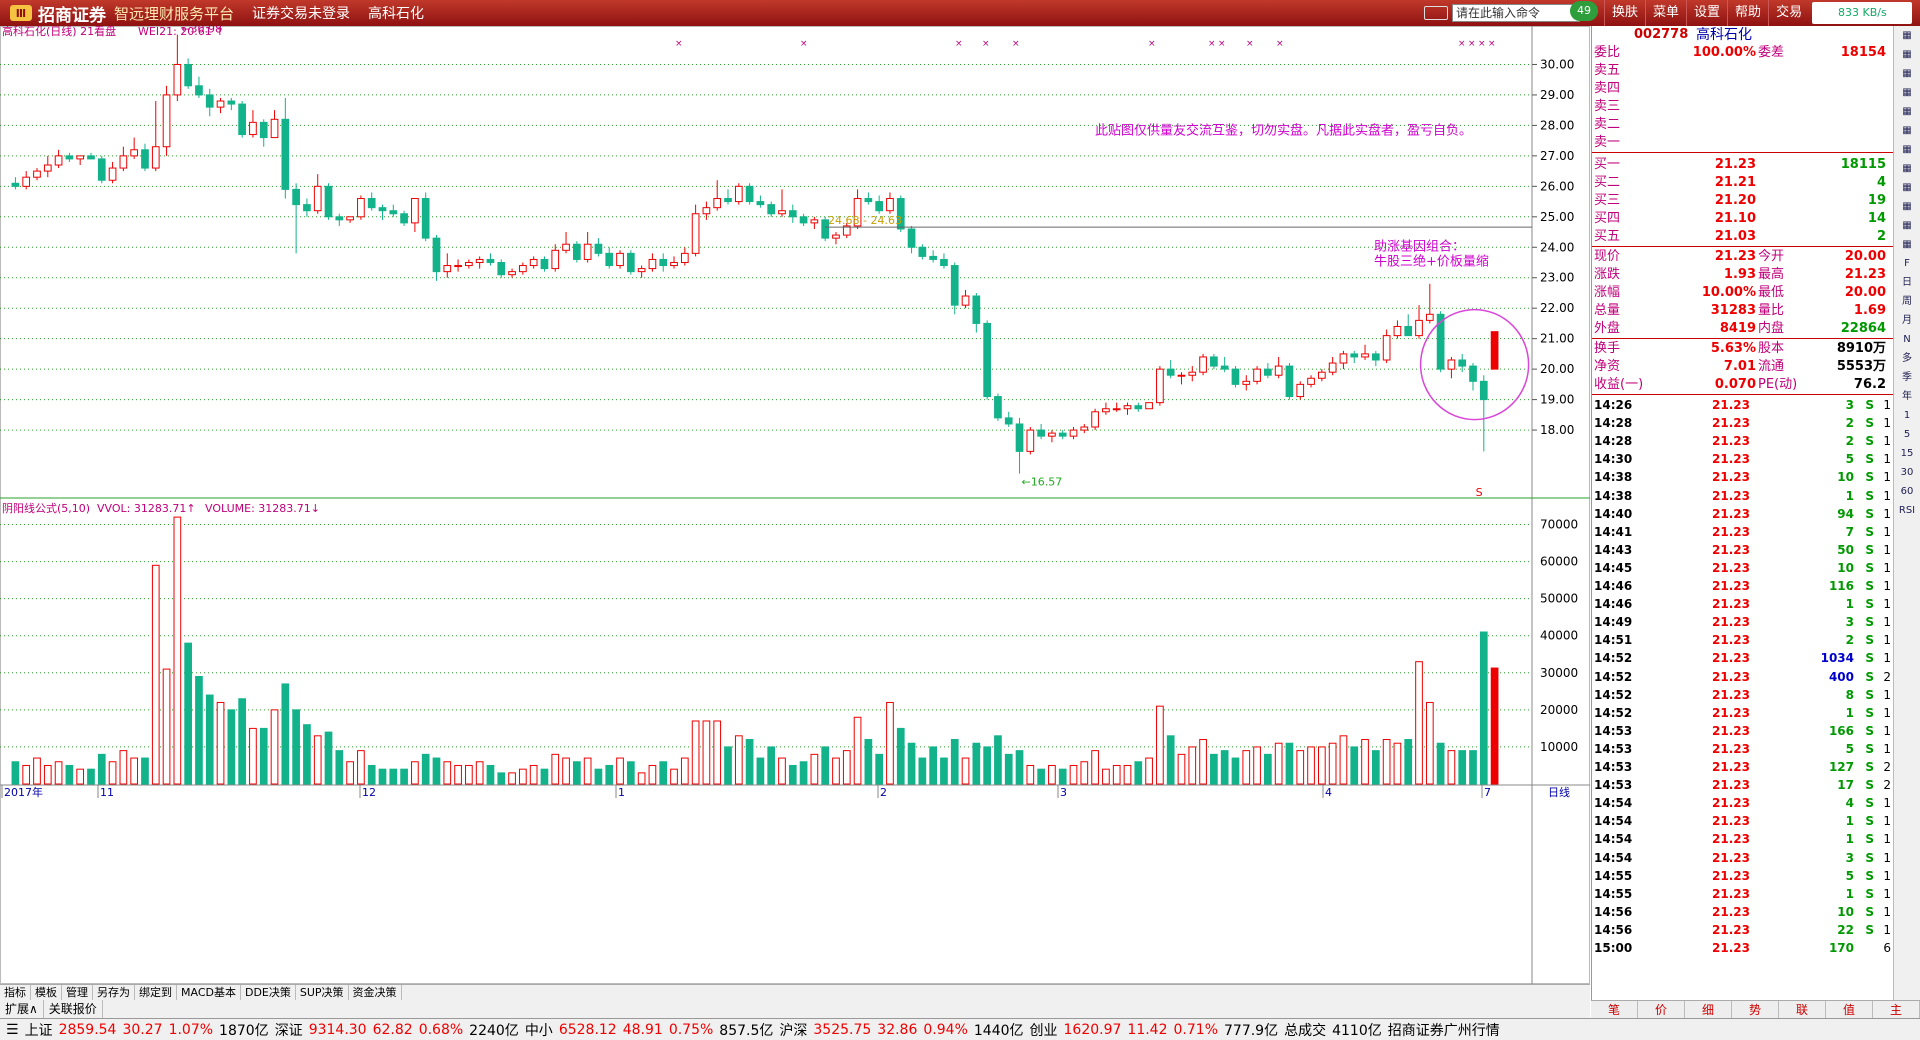 The width and height of the screenshot is (1920, 1040). I want to click on side-tab-月: 月, so click(1907, 320).